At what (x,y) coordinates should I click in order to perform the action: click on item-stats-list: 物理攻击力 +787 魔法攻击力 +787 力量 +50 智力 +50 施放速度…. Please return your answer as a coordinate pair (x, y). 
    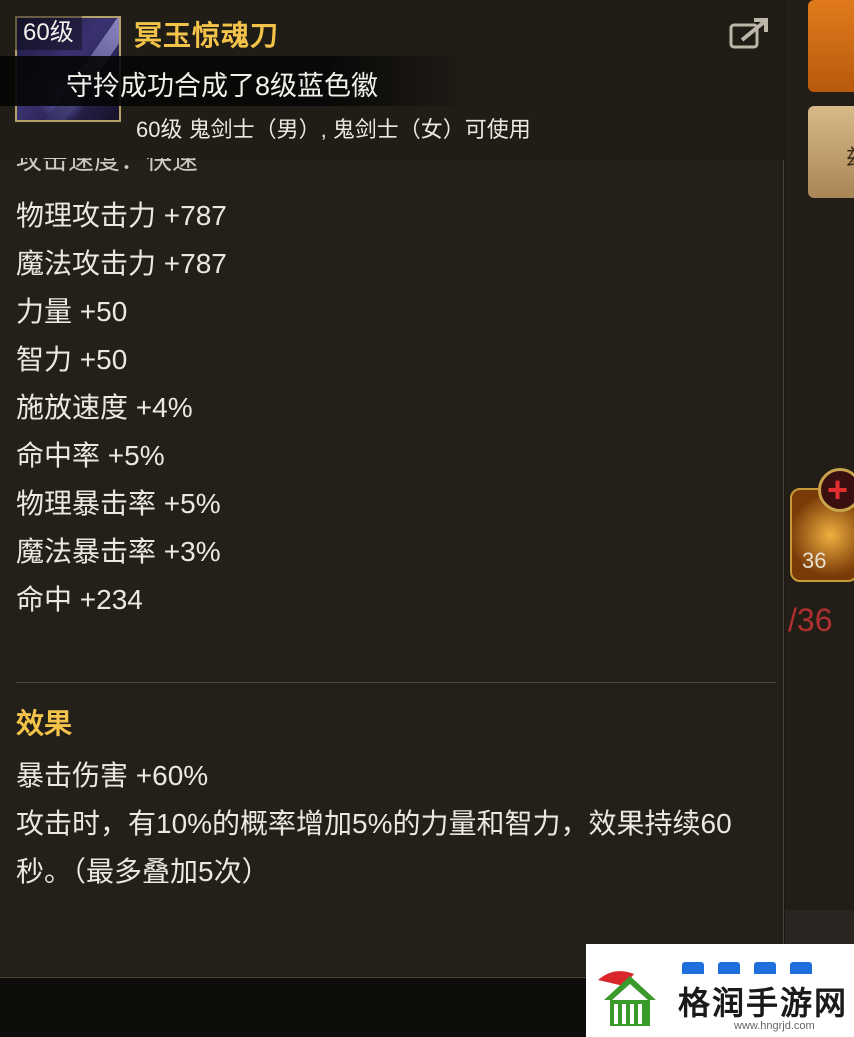
    Looking at the image, I should click on (121, 412).